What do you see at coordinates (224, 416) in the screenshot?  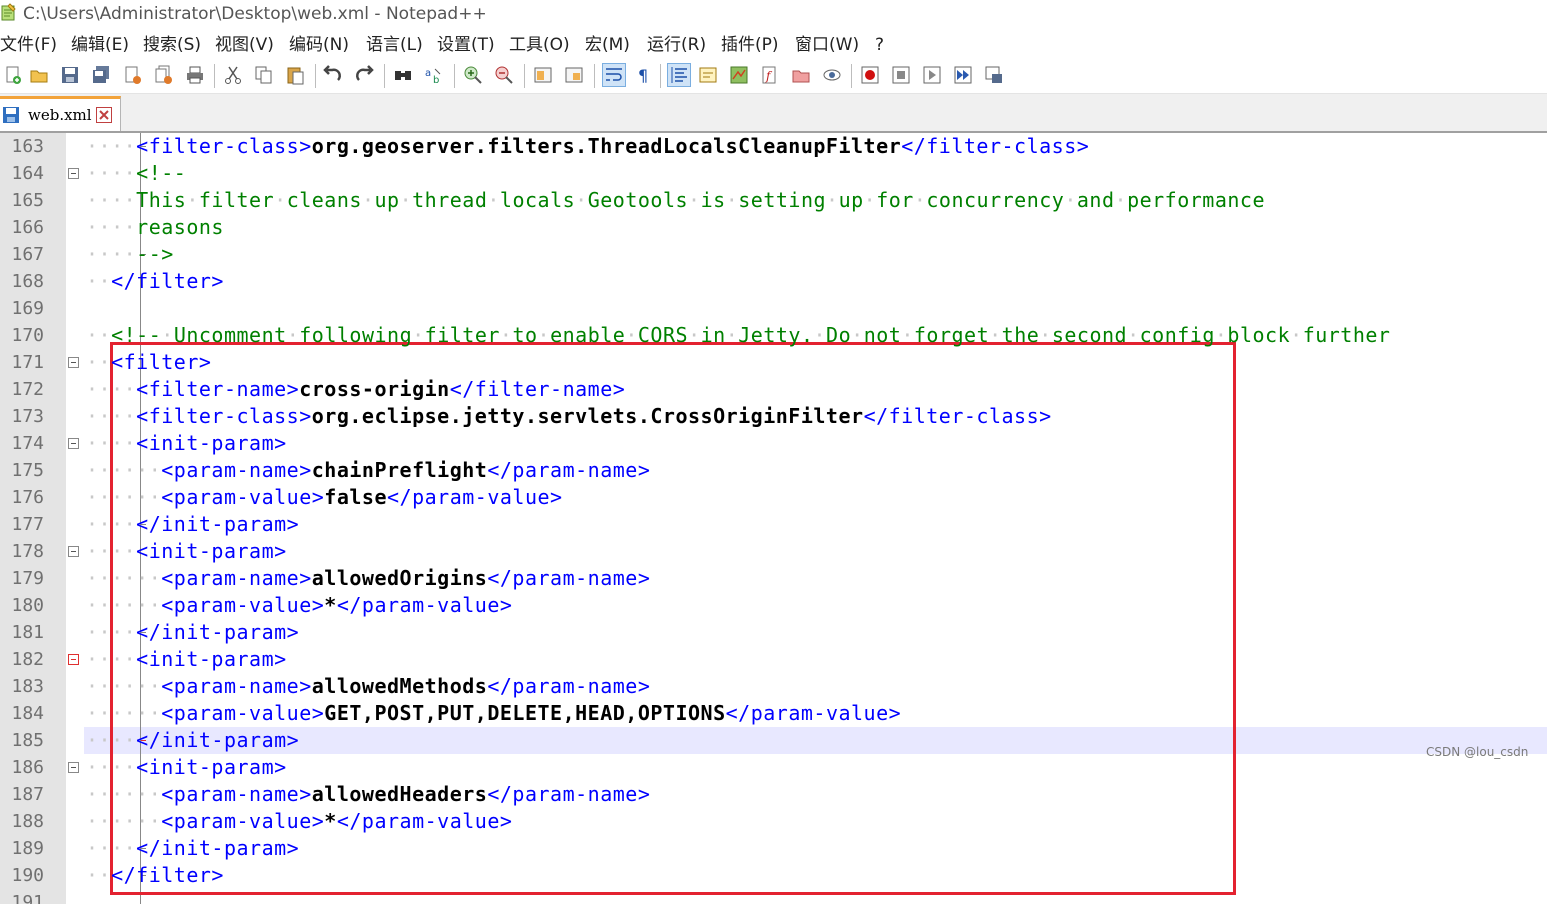 I see `xml-tag: <filter-class>` at bounding box center [224, 416].